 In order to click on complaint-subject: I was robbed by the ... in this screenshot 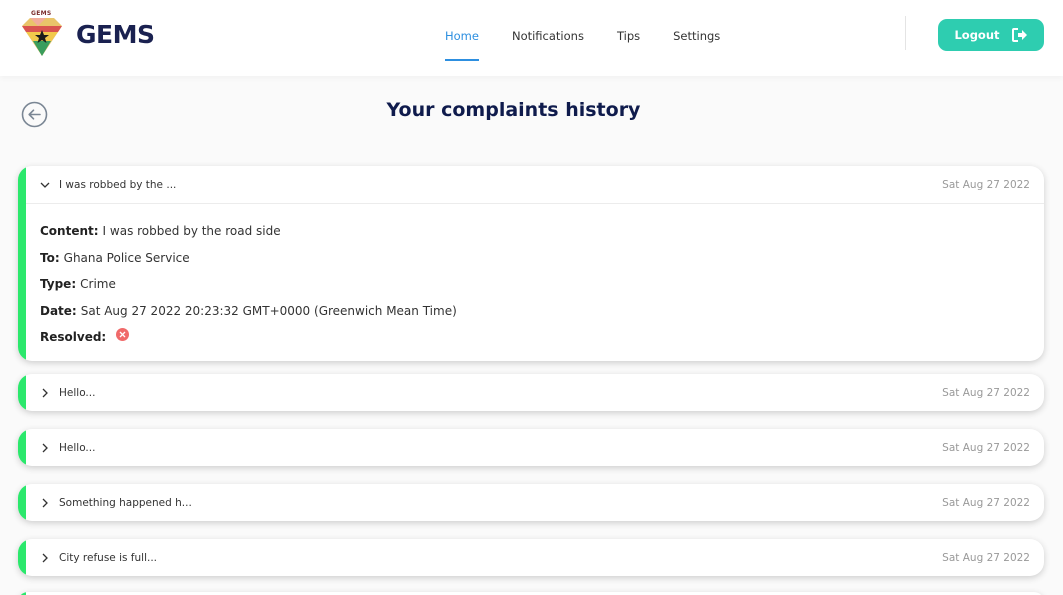, I will do `click(118, 184)`.